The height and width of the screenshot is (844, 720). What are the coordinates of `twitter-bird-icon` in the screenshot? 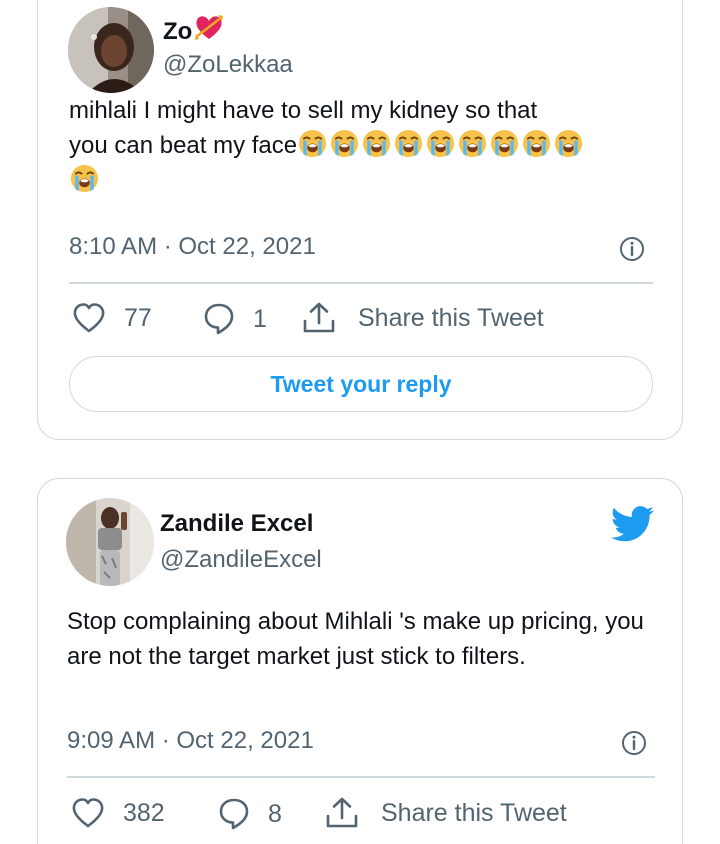 It's located at (633, 524).